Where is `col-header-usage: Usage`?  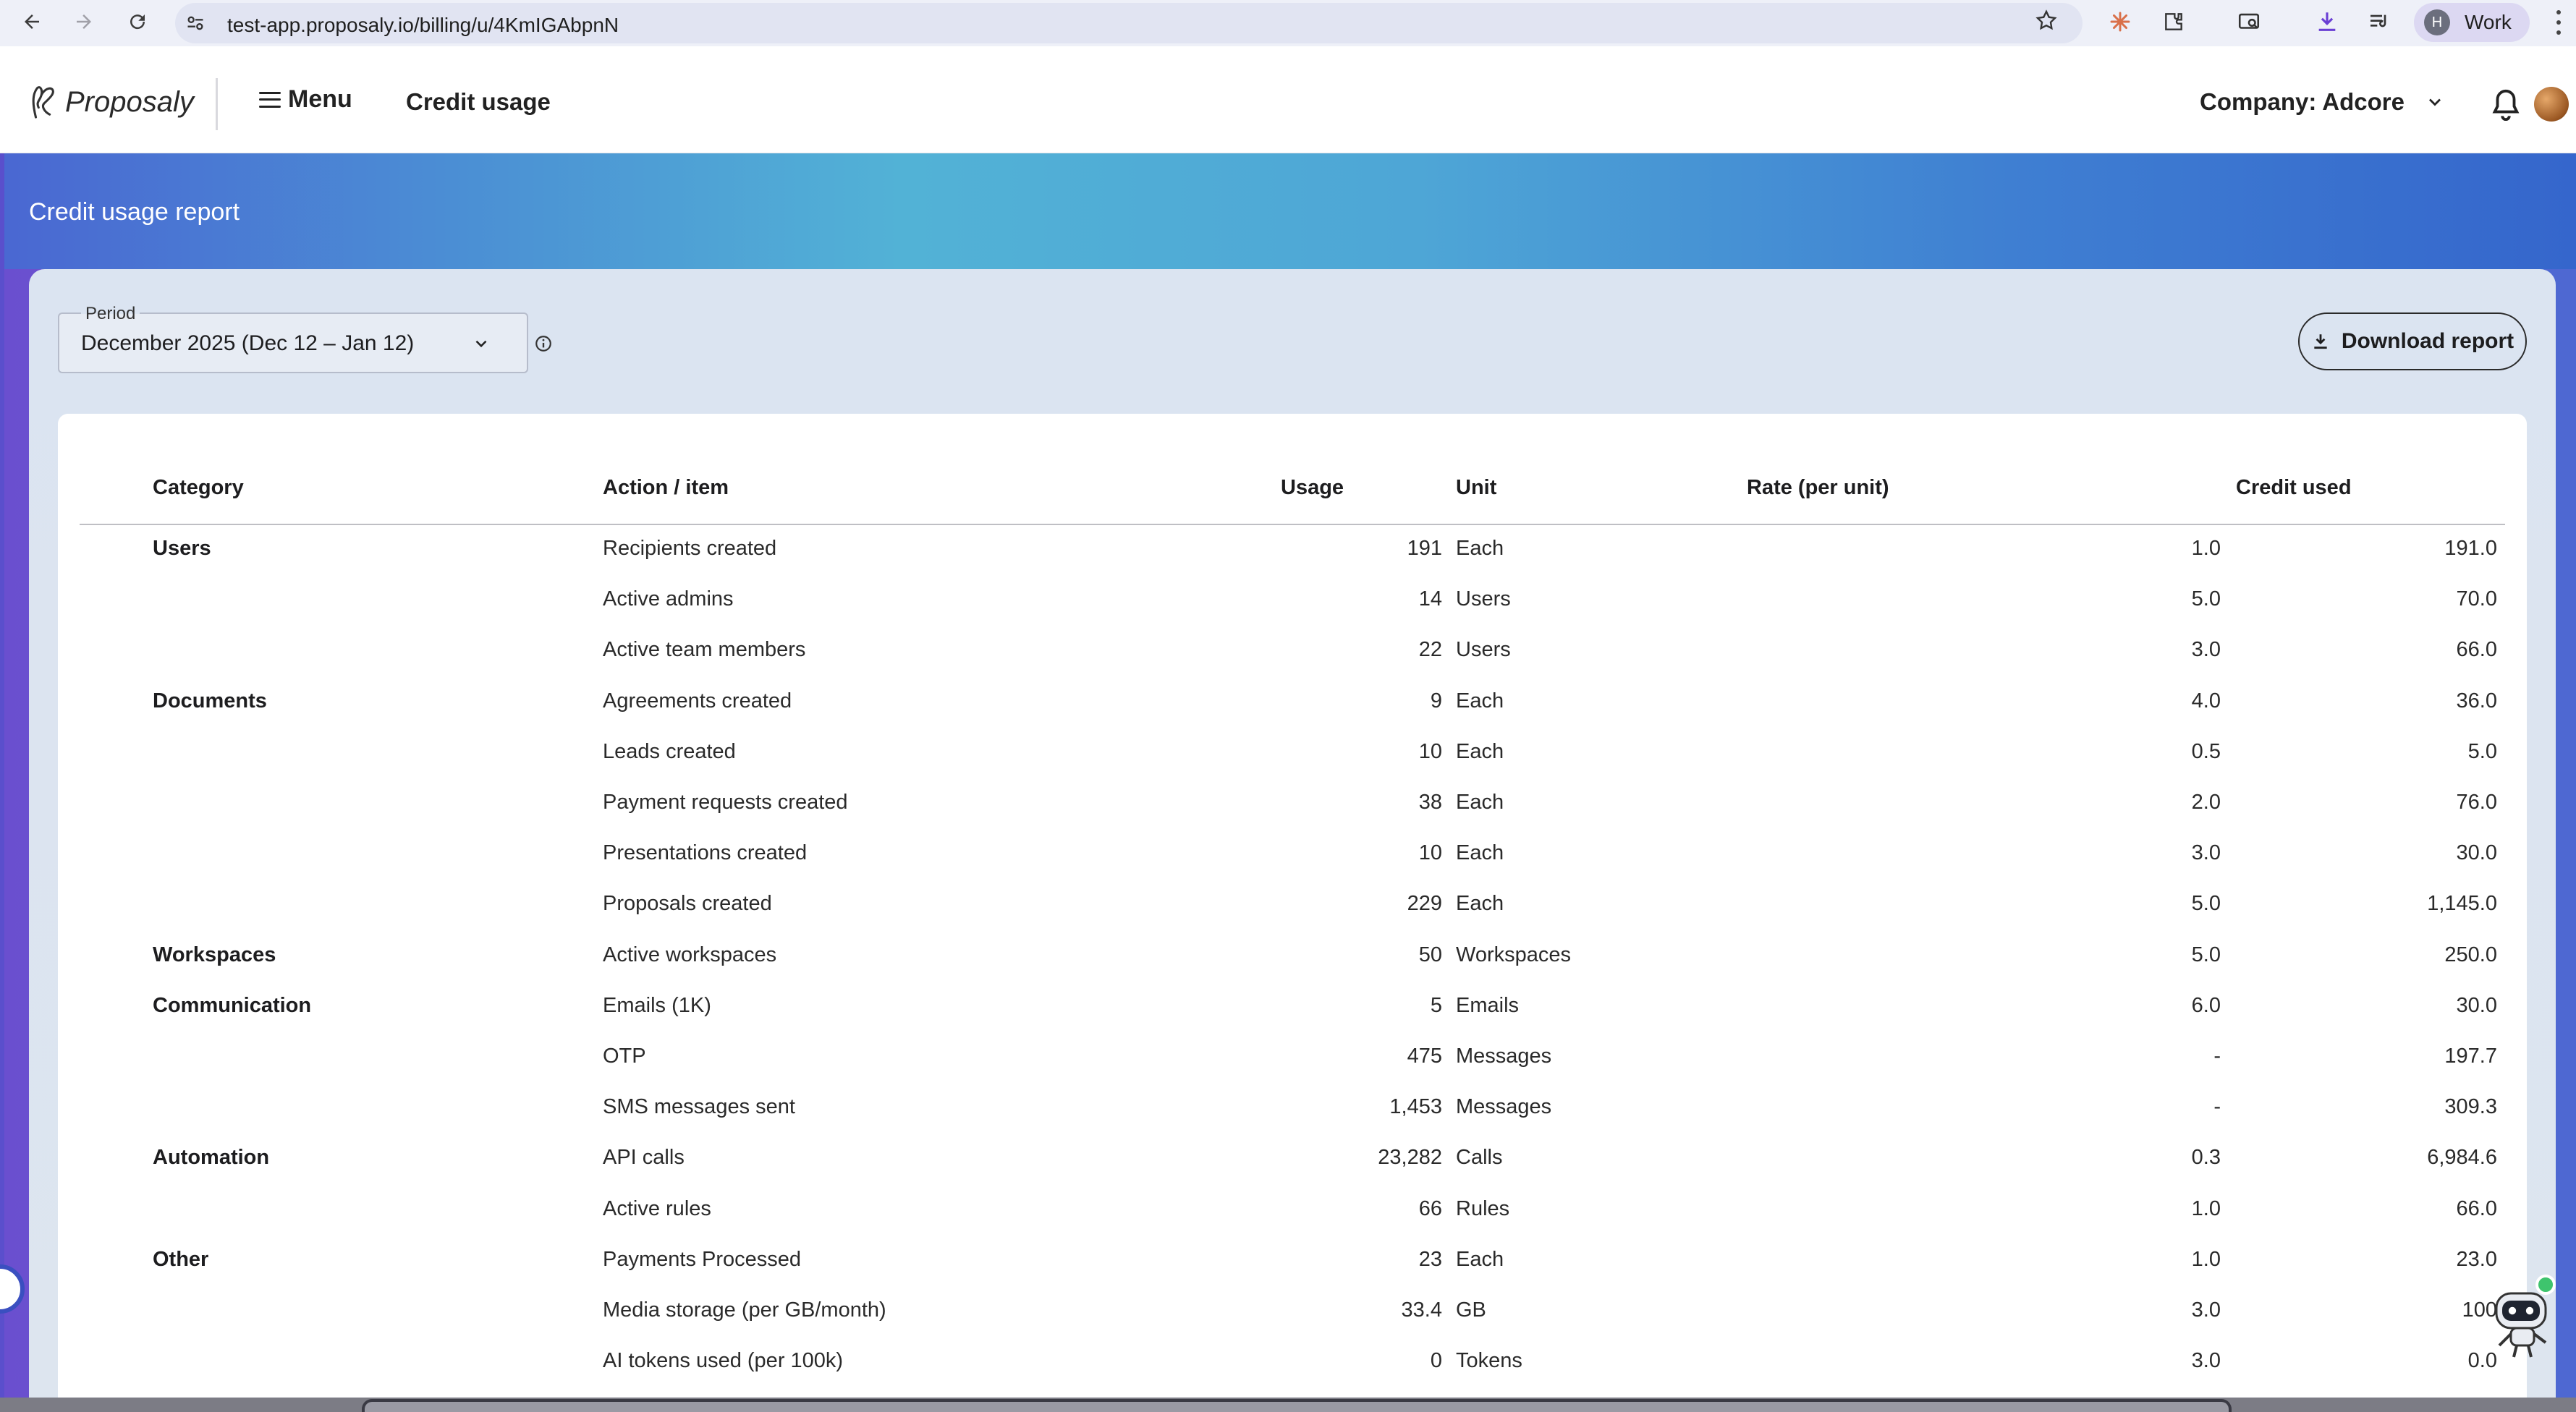
col-header-usage: Usage is located at coordinates (1312, 488).